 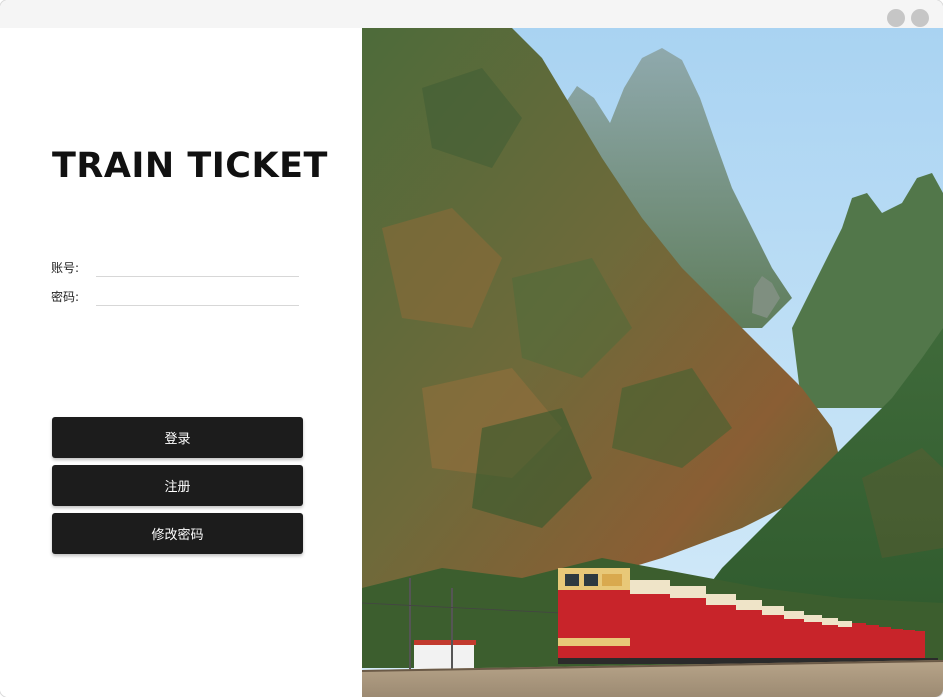 I want to click on password-label: 密码:, so click(x=65, y=297).